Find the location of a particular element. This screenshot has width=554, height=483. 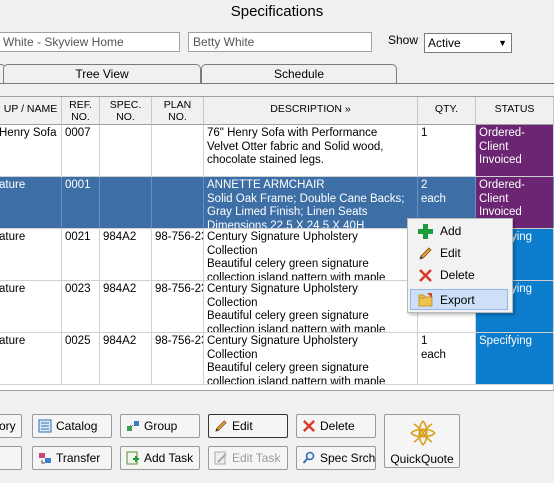

history-button: ory is located at coordinates (11, 426).